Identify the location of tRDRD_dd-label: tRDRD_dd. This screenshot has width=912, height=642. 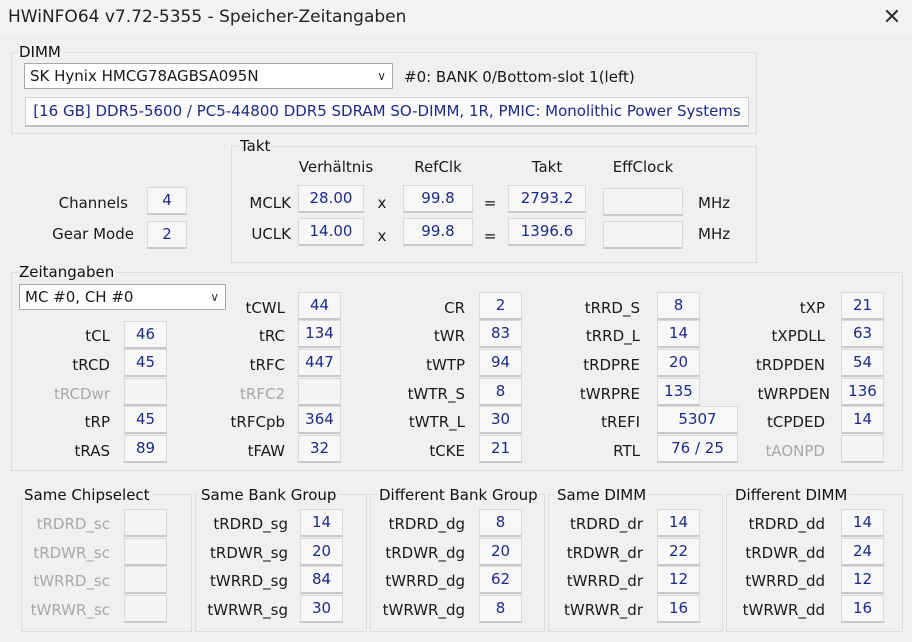
(786, 524).